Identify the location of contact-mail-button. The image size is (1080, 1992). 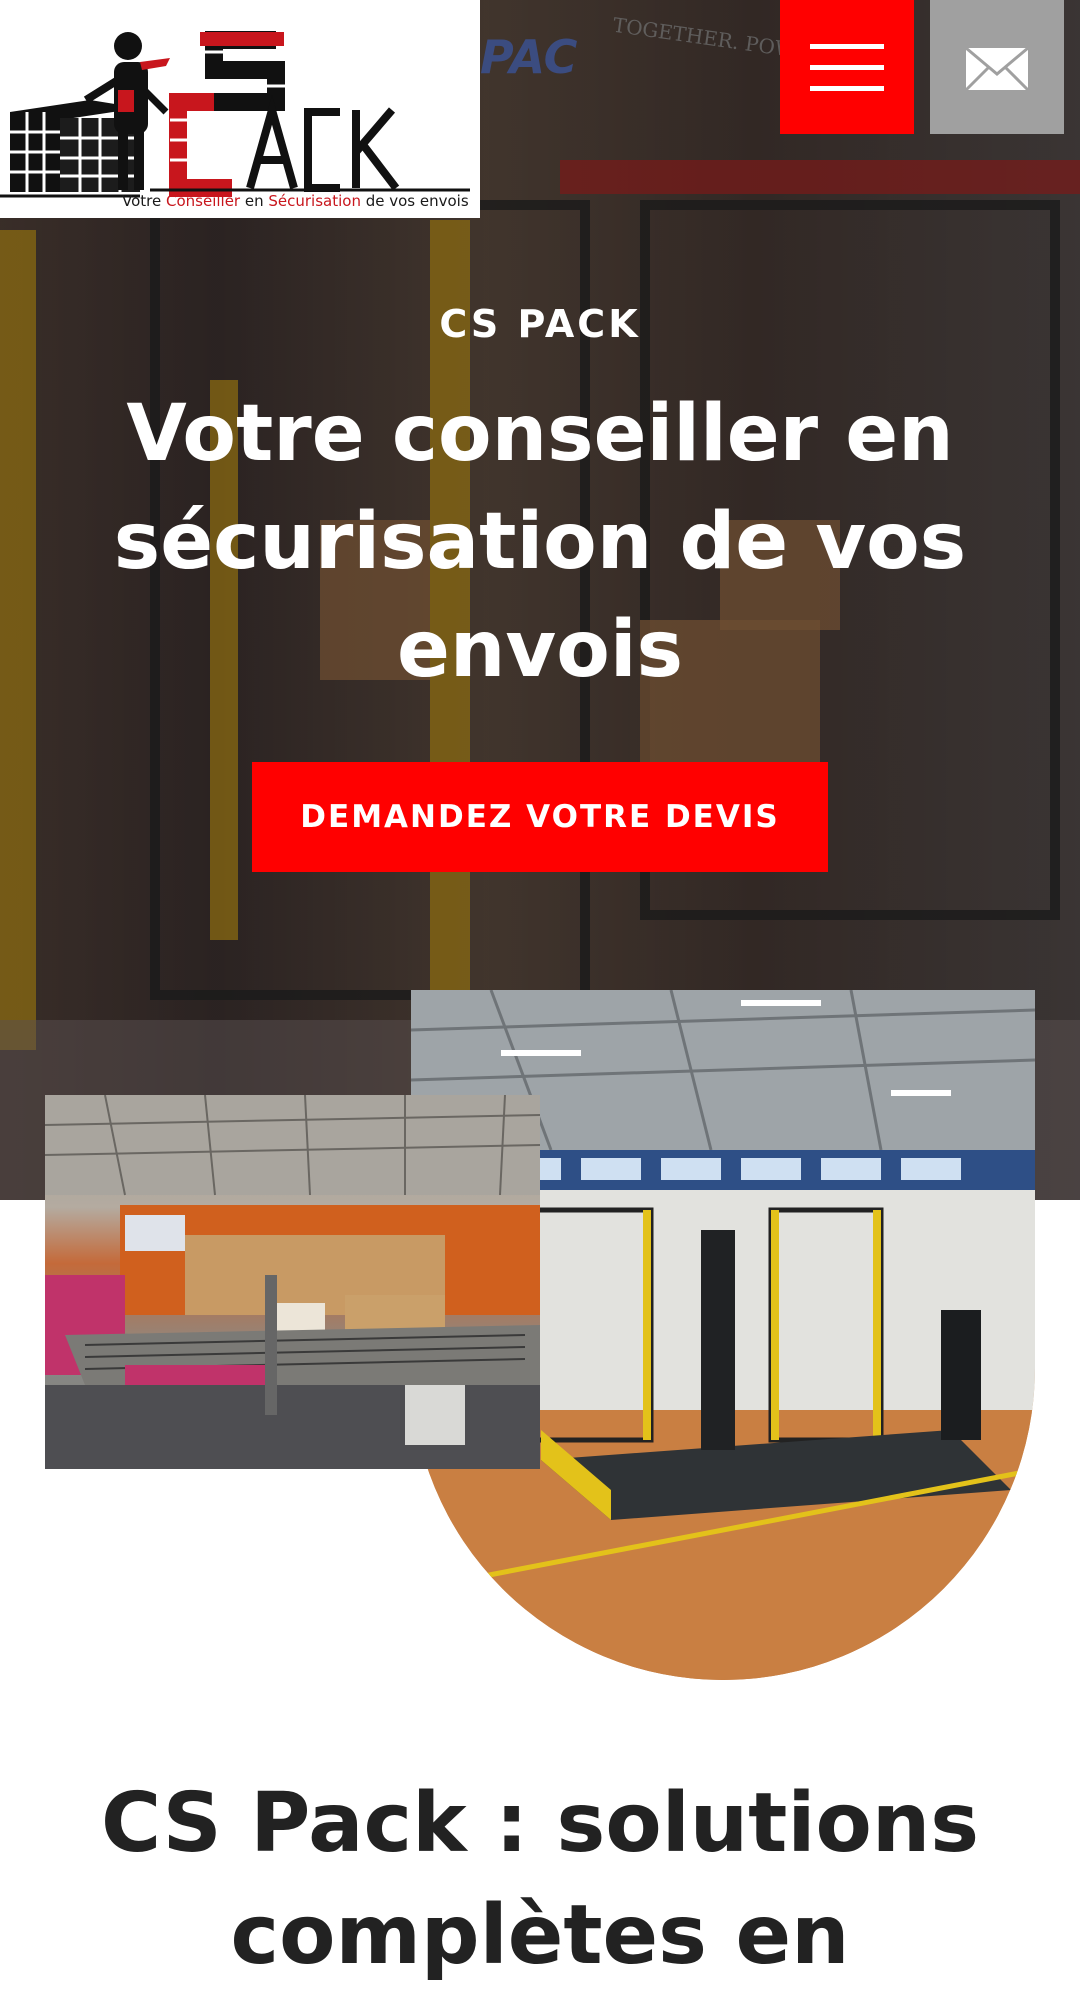
(997, 67).